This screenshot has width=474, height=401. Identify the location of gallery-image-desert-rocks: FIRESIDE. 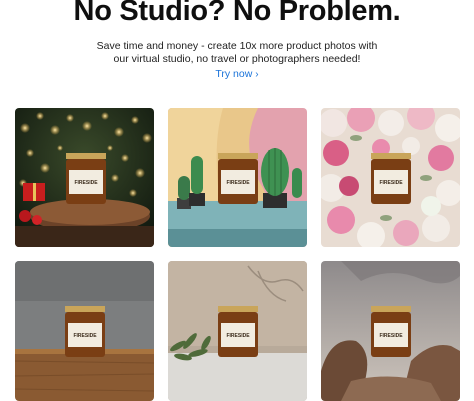
(390, 331).